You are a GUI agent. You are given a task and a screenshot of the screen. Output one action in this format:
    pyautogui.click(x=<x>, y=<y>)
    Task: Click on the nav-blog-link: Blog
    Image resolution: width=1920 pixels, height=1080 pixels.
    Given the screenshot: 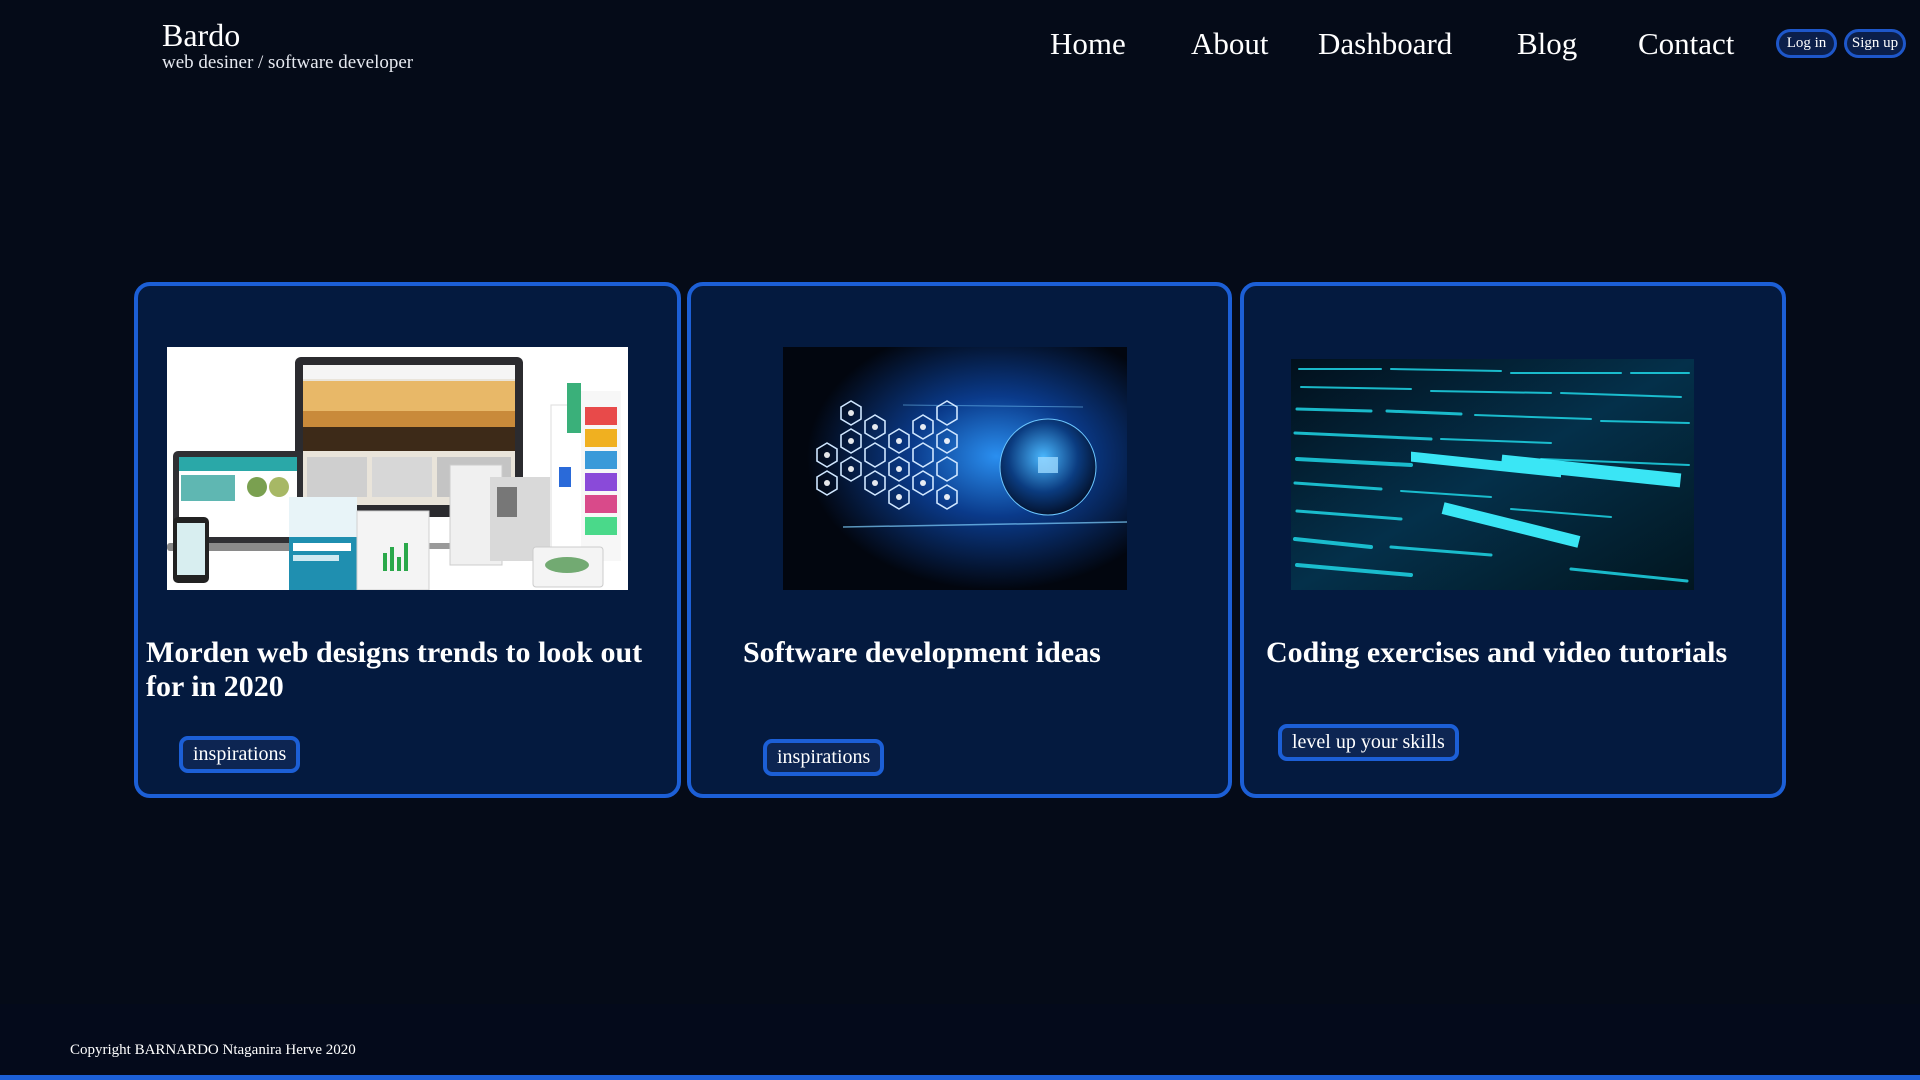 What is the action you would take?
    pyautogui.click(x=1547, y=44)
    